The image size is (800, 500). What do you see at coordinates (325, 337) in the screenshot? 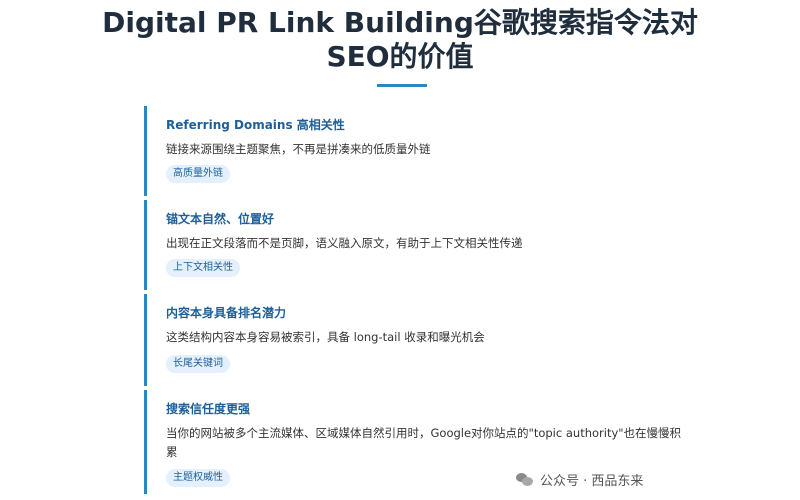
I see `card-description: 这类结构内容本身容易被索引，具备 long-tail 收录和曝光机会` at bounding box center [325, 337].